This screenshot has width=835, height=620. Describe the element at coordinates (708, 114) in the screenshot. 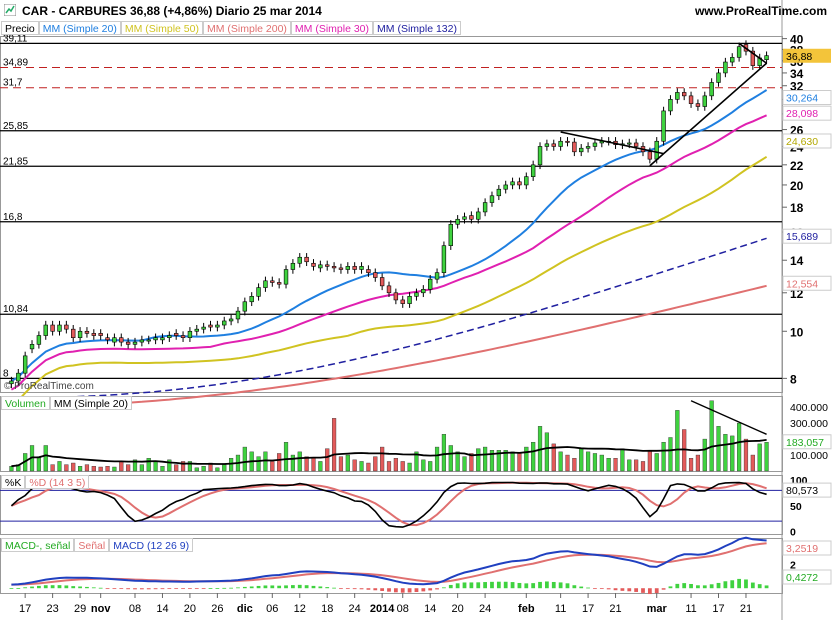

I see `trendline-uptrend-support` at that location.